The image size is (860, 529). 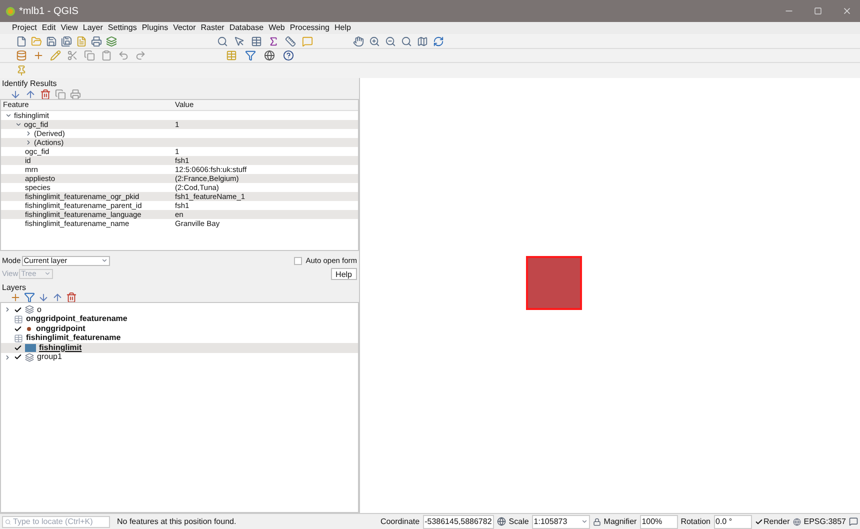 I want to click on crs-button: EPSG:3857, so click(x=825, y=522).